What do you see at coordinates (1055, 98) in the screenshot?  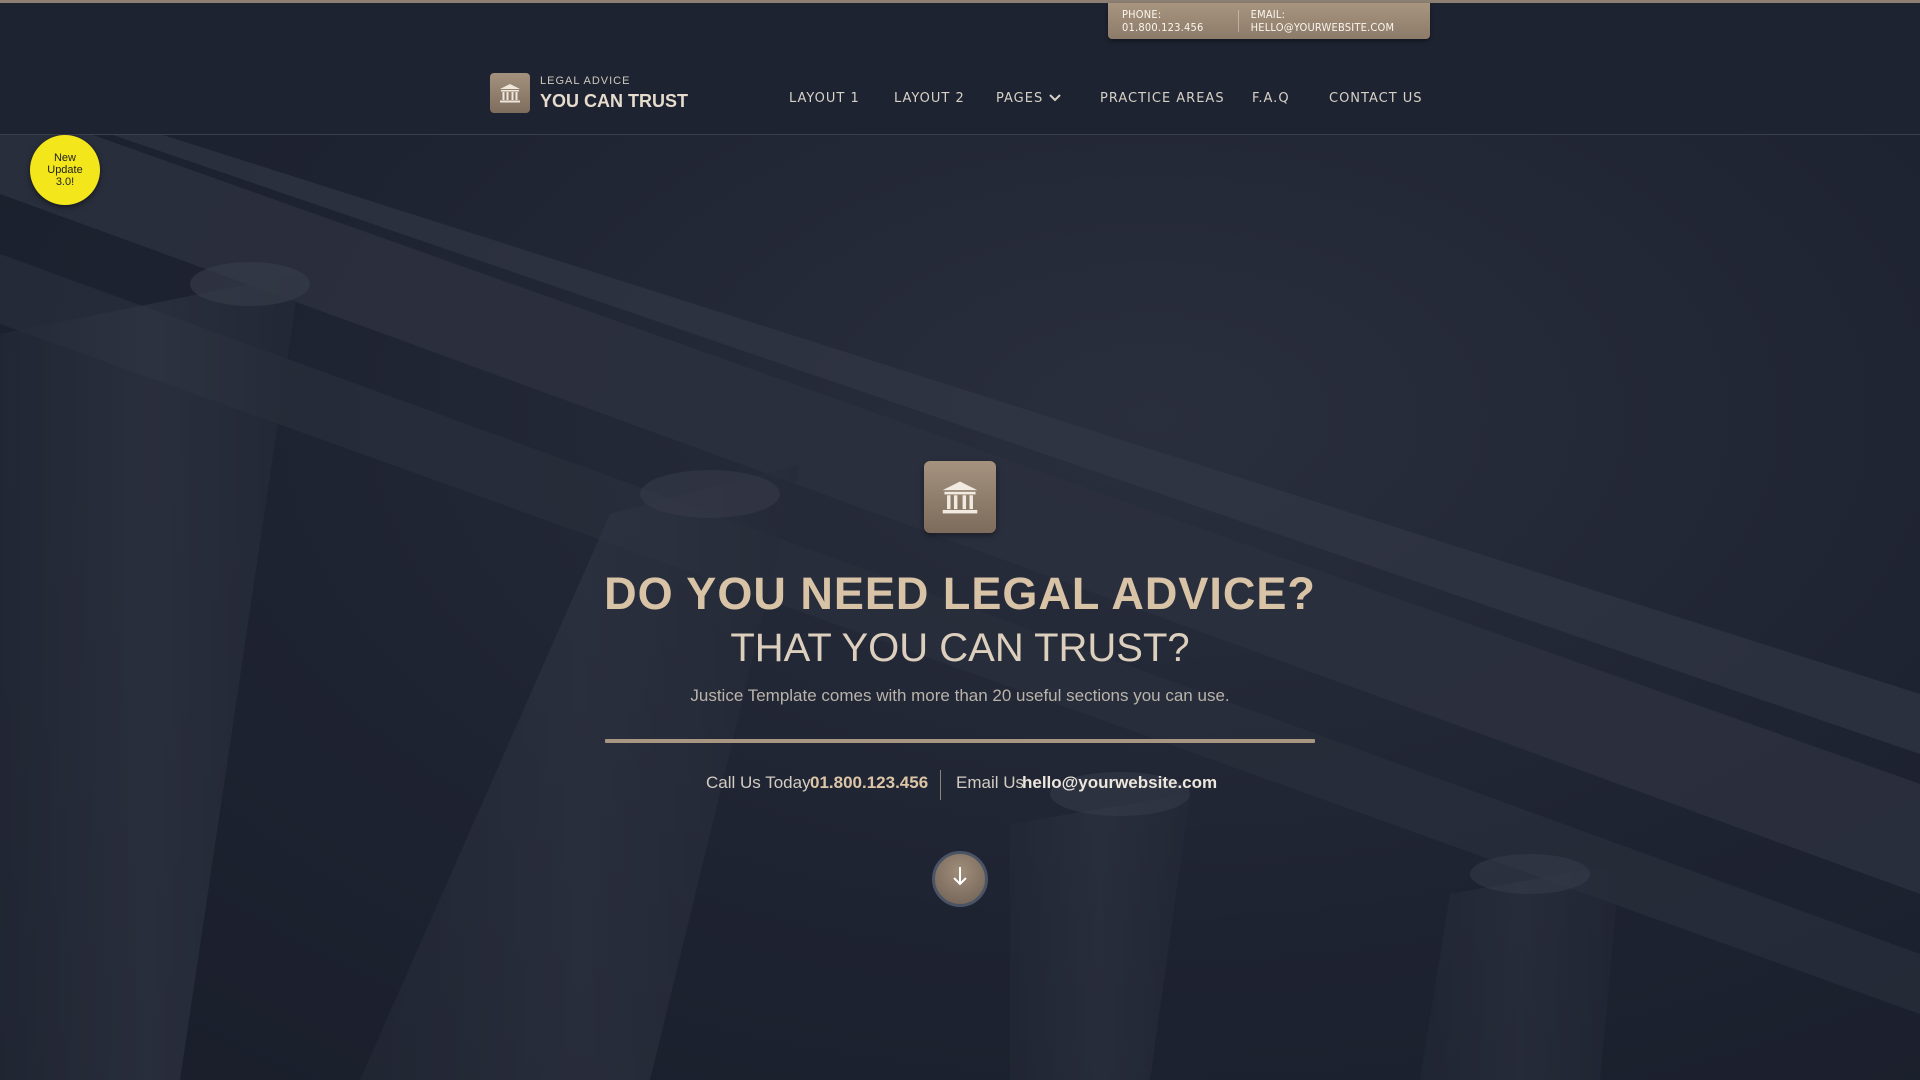 I see `chevron-down-icon` at bounding box center [1055, 98].